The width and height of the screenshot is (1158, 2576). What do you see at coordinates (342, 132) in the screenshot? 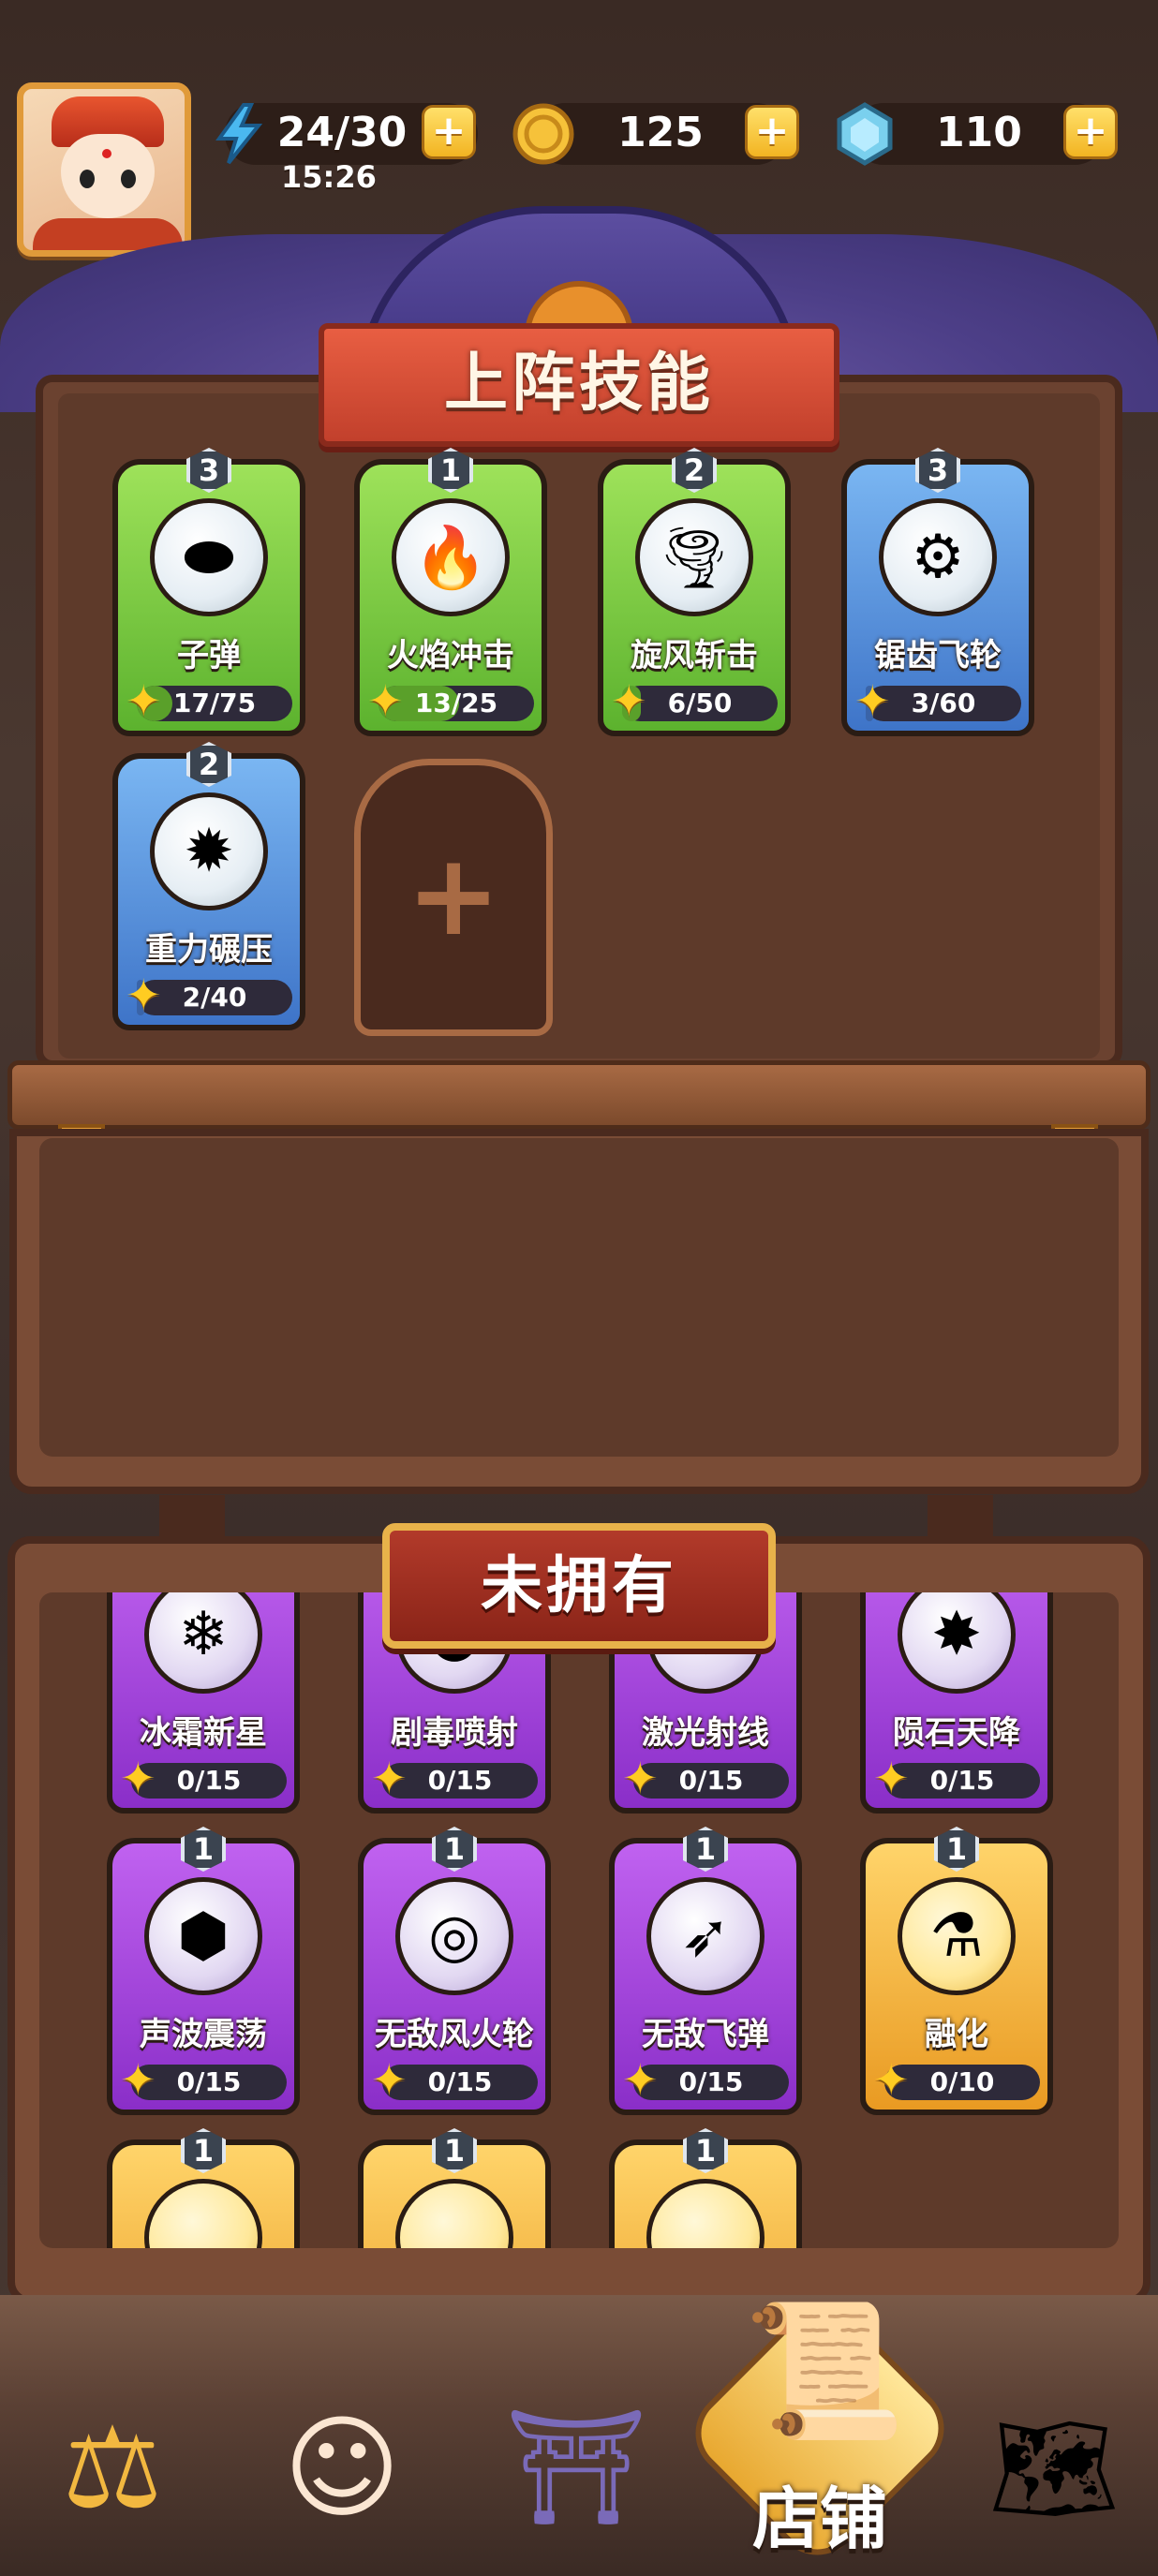
I see `energy-value: 24/30` at bounding box center [342, 132].